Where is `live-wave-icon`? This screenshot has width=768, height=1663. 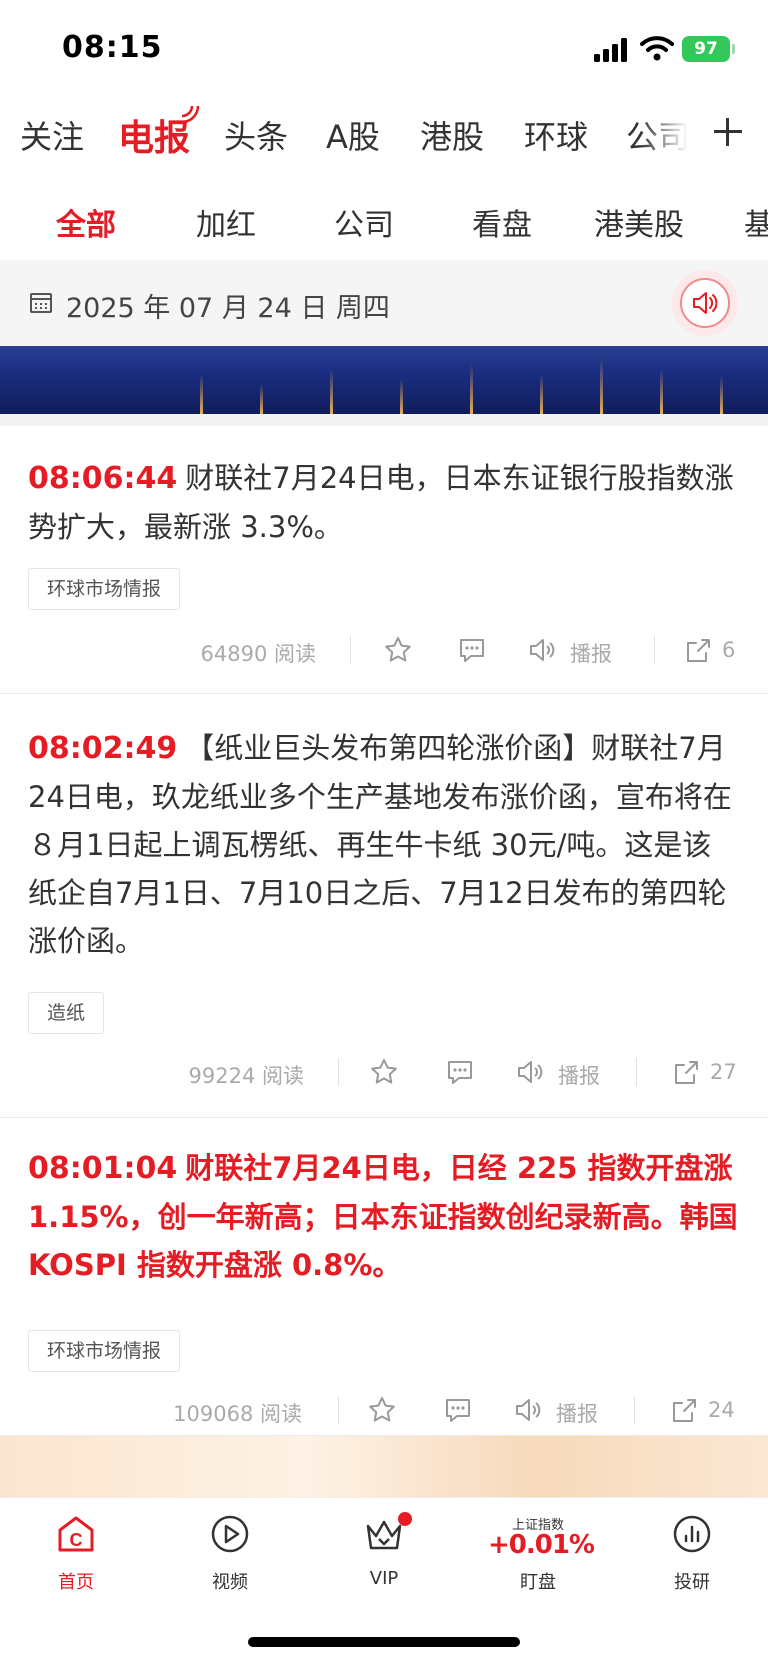
live-wave-icon is located at coordinates (190, 114).